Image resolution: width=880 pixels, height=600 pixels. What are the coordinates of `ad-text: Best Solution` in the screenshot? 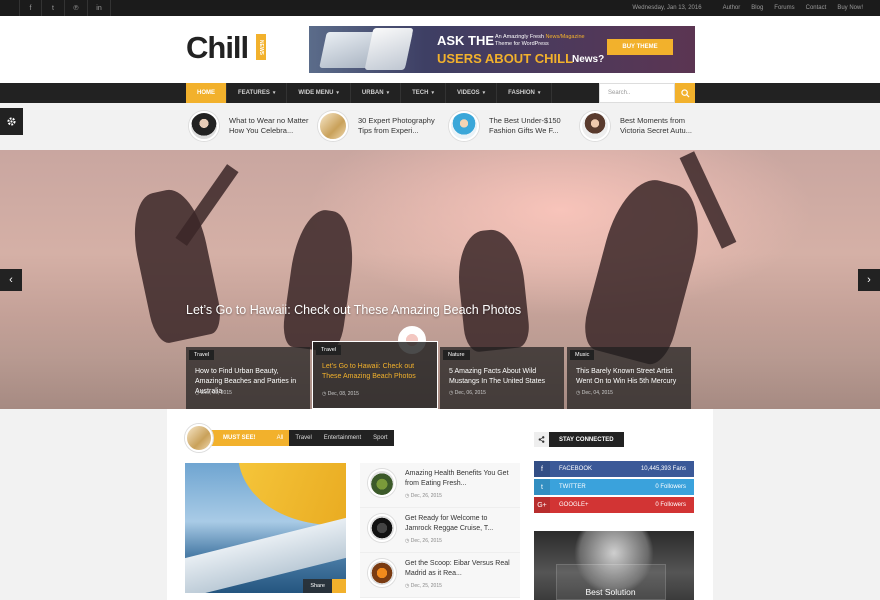 It's located at (610, 592).